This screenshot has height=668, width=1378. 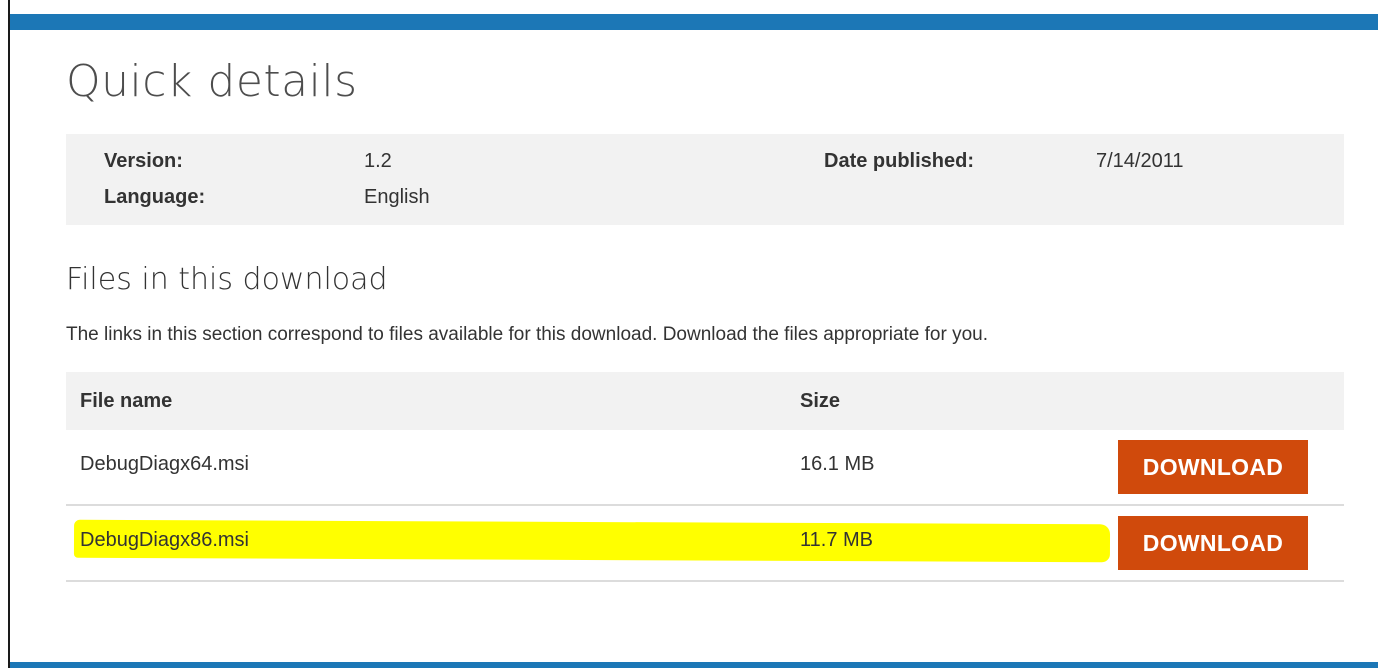 I want to click on language-value: English, so click(x=397, y=197).